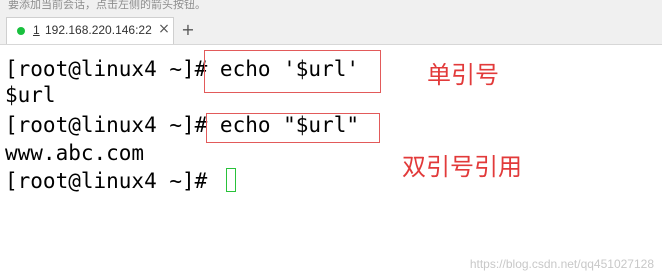  I want to click on terminal-line: www.abc.com, so click(75, 153).